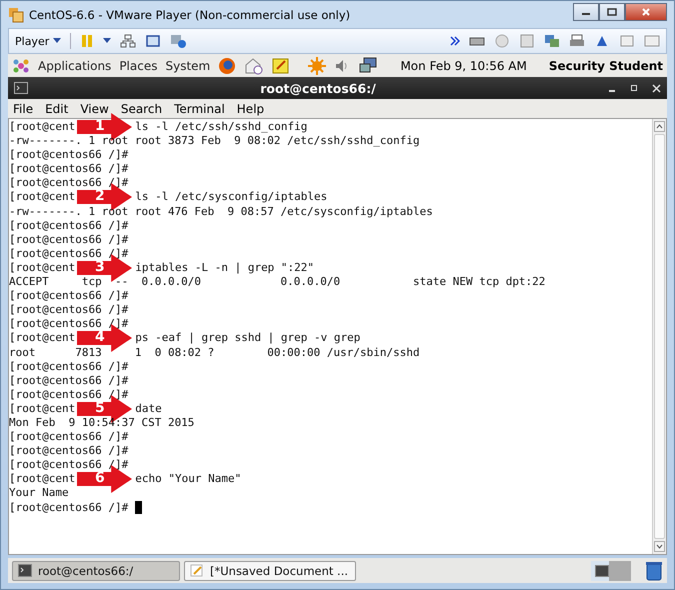 The height and width of the screenshot is (590, 675). Describe the element at coordinates (23, 109) in the screenshot. I see `menu-item: File` at that location.